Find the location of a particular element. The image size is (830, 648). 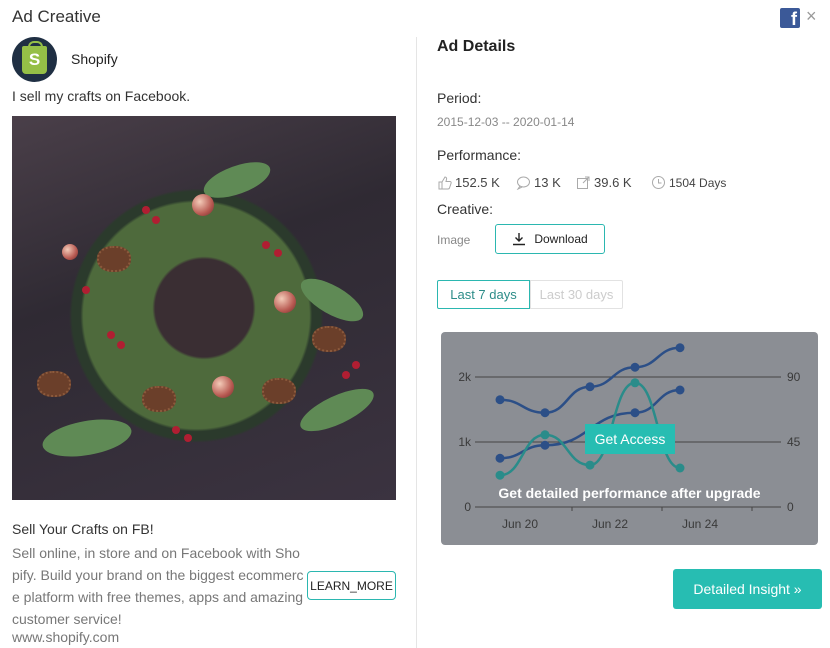

tab-last-30-days: Last 30 days is located at coordinates (576, 294).